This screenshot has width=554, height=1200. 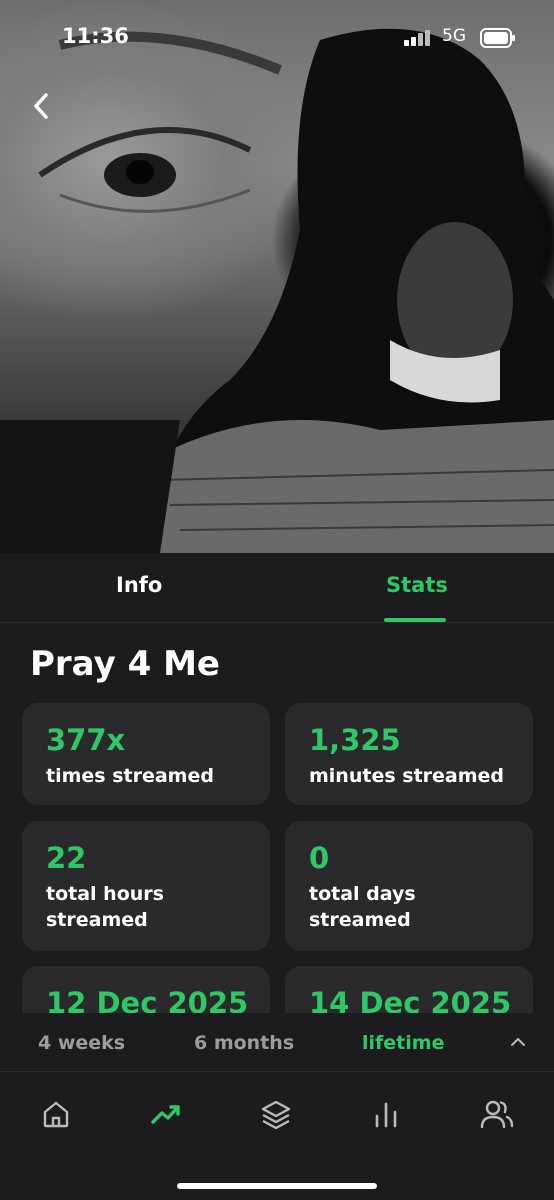 I want to click on stat-label: minutes streamed, so click(x=407, y=776).